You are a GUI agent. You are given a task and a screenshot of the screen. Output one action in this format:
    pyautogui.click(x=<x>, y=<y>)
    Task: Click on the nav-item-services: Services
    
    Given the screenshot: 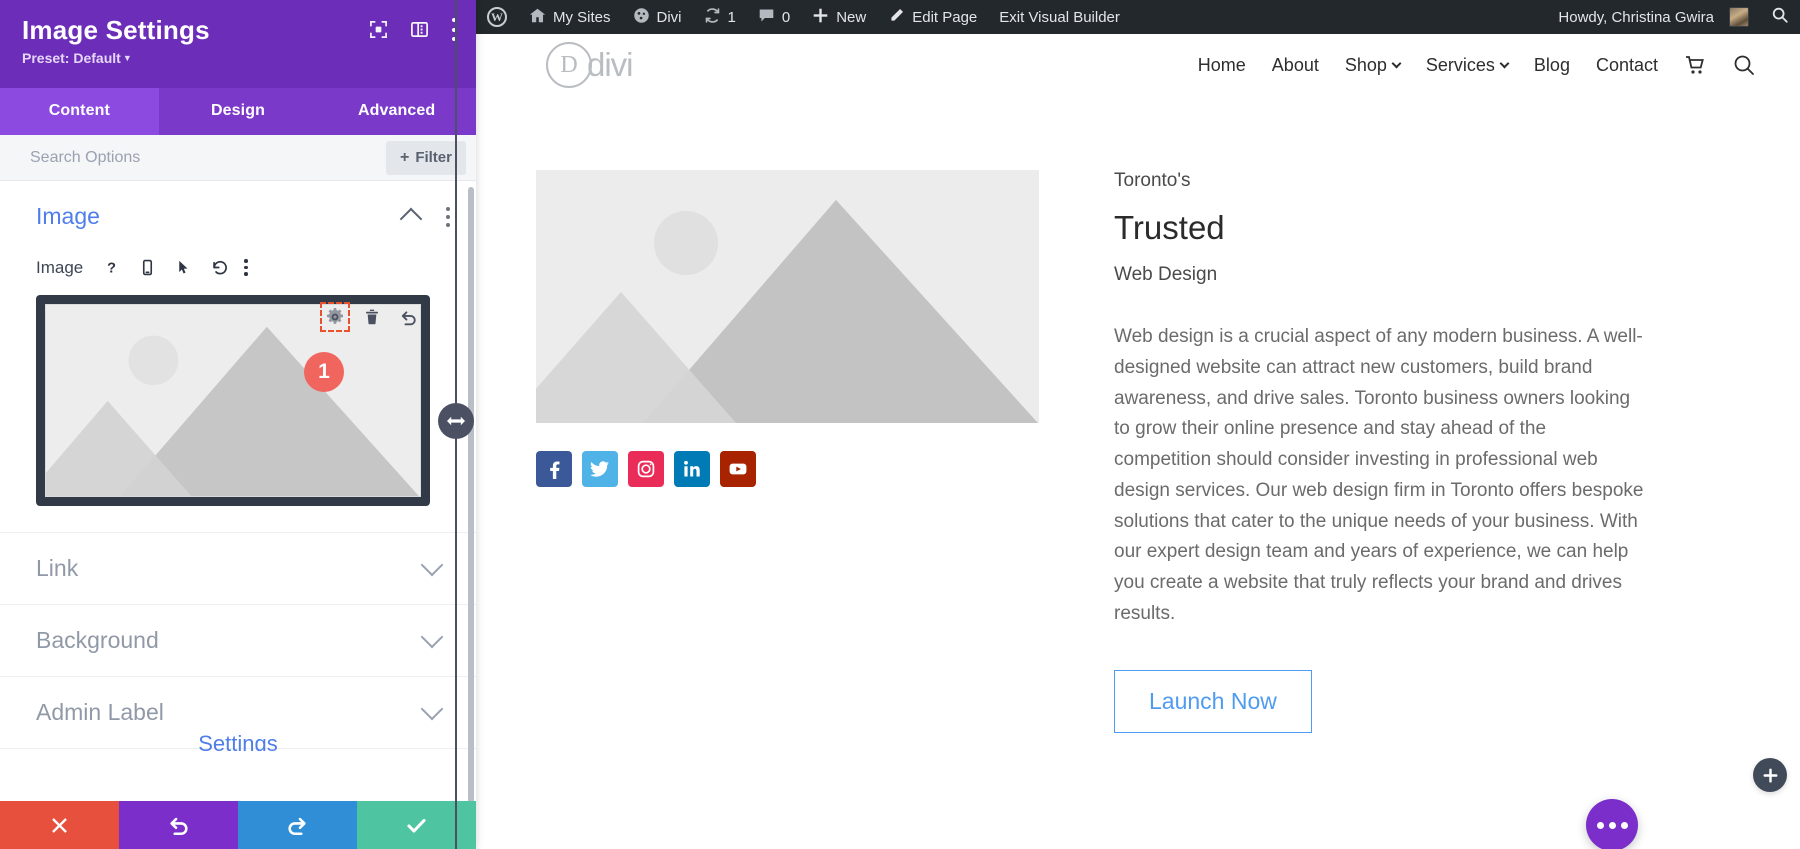 What is the action you would take?
    pyautogui.click(x=1468, y=65)
    